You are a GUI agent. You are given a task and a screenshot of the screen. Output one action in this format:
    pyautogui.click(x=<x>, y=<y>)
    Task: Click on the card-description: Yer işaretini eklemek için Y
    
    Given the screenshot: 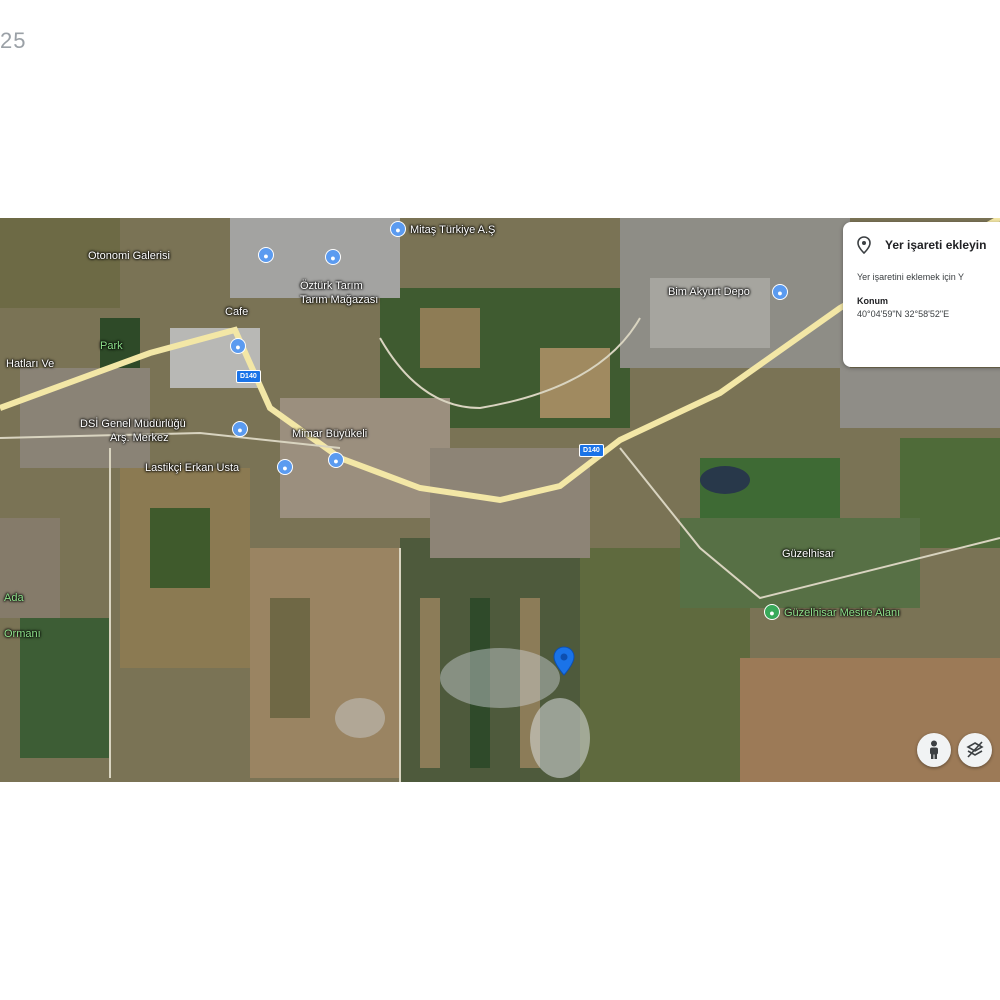 What is the action you would take?
    pyautogui.click(x=911, y=277)
    